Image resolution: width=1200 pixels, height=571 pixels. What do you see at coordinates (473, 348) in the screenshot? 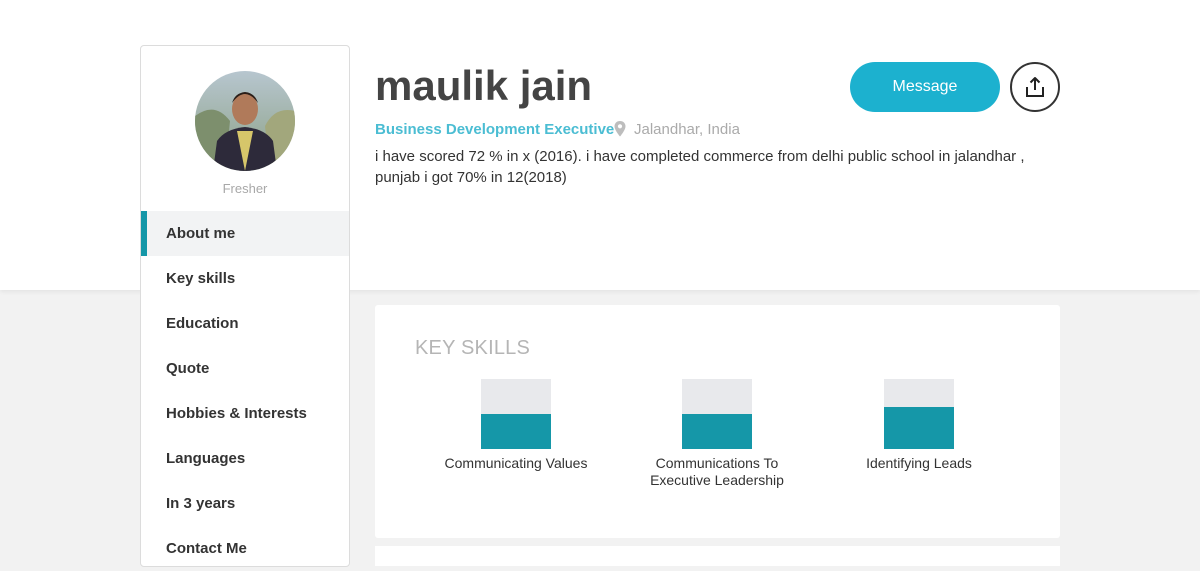
I see `key-skills-title: KEY SKILLS` at bounding box center [473, 348].